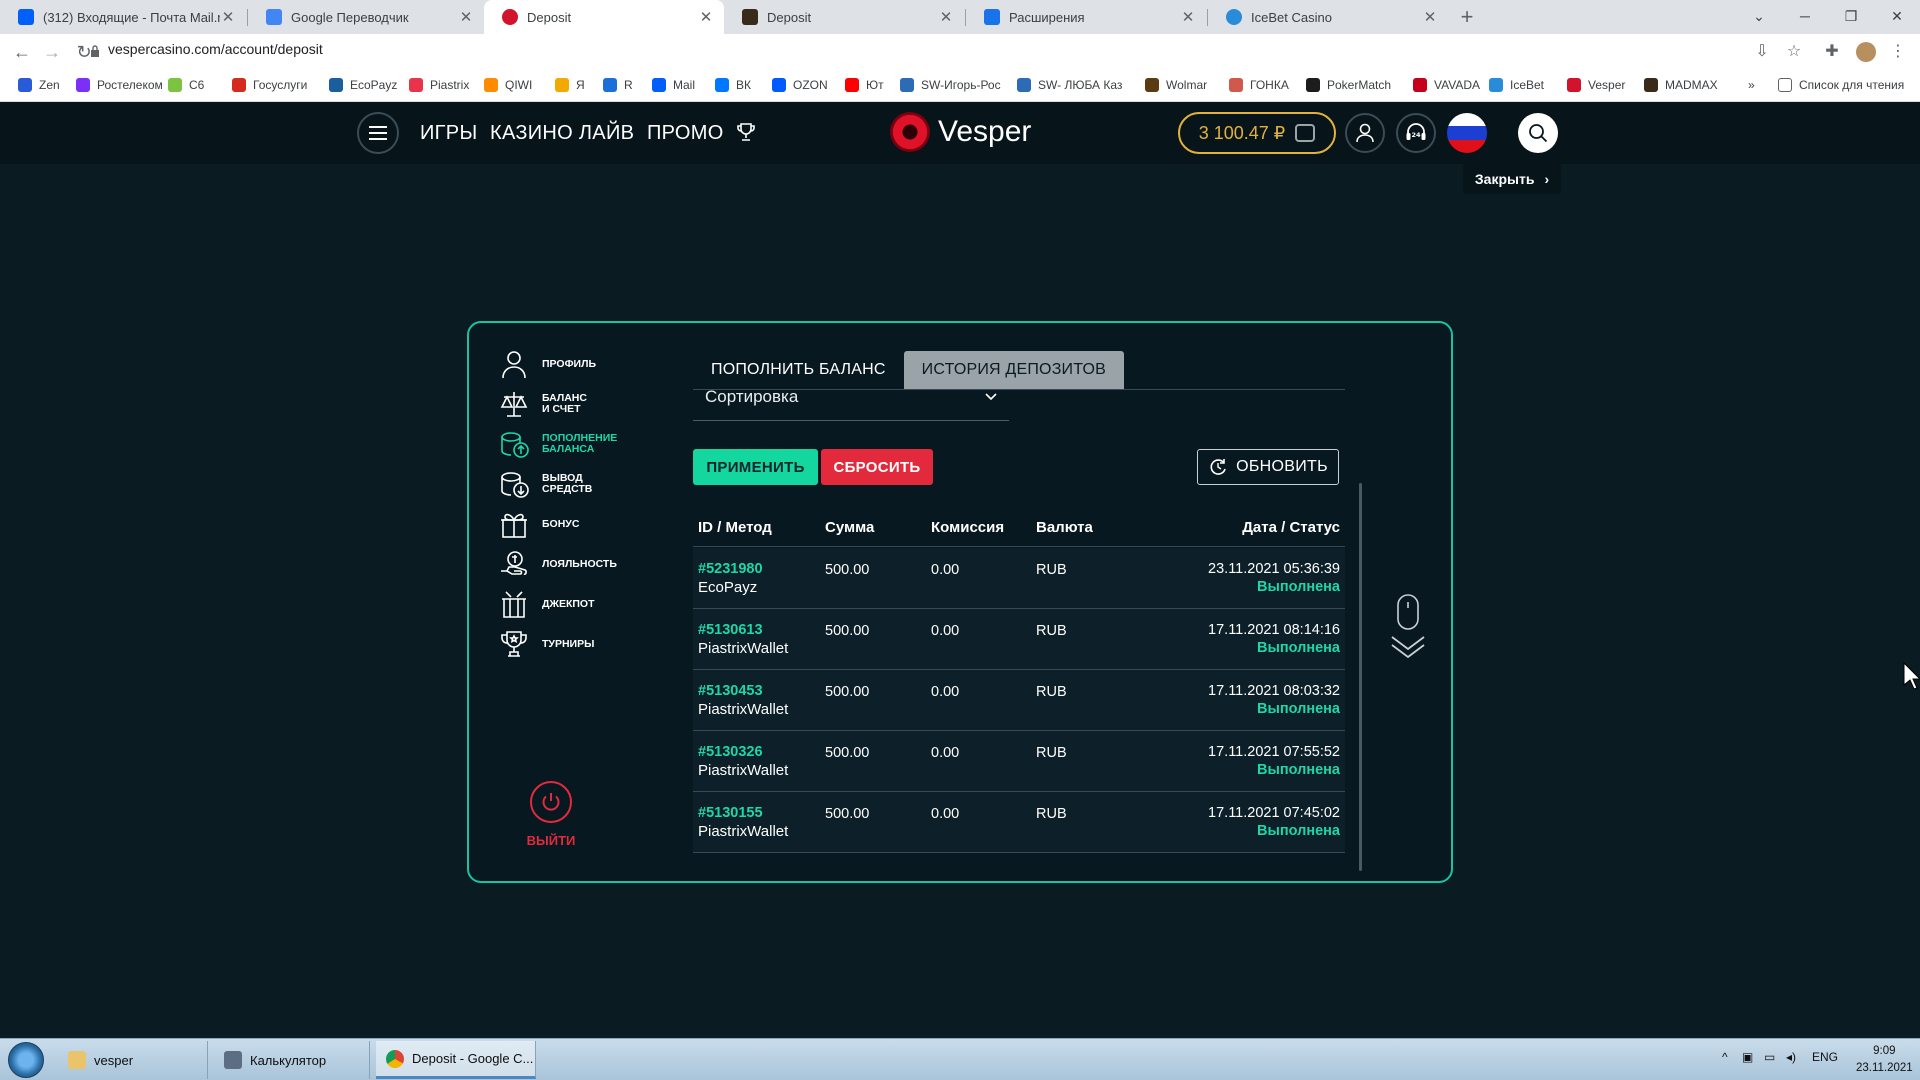 This screenshot has width=1920, height=1080. What do you see at coordinates (730, 691) in the screenshot?
I see `deposit-id-link: #5130453` at bounding box center [730, 691].